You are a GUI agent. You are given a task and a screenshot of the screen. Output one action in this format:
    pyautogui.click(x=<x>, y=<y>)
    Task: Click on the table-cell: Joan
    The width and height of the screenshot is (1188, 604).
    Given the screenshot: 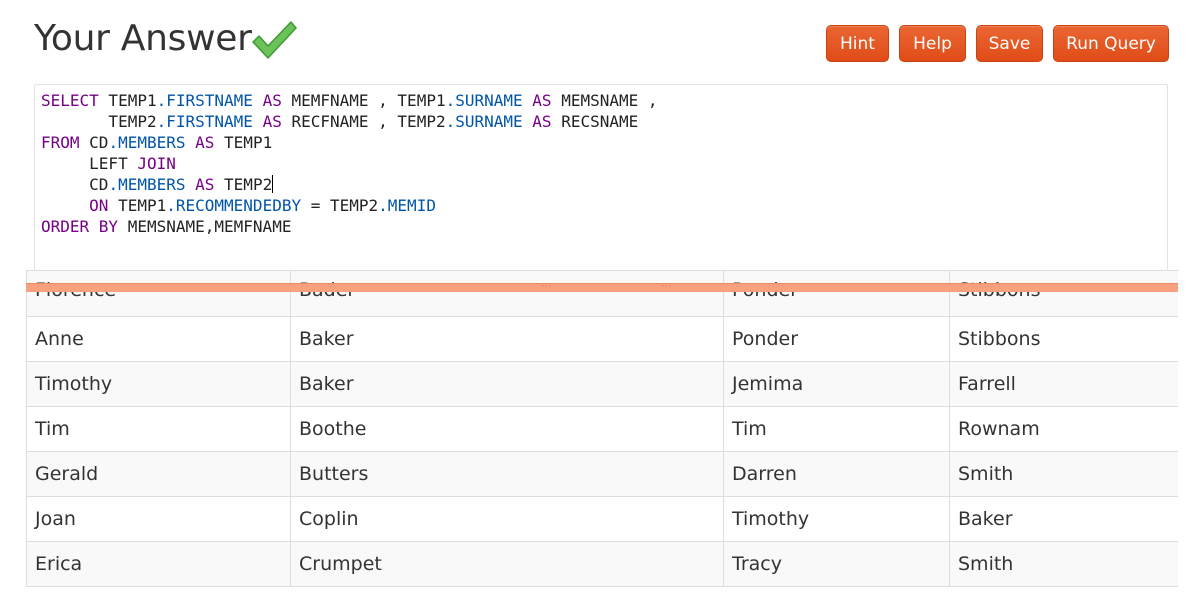 What is the action you would take?
    pyautogui.click(x=158, y=519)
    